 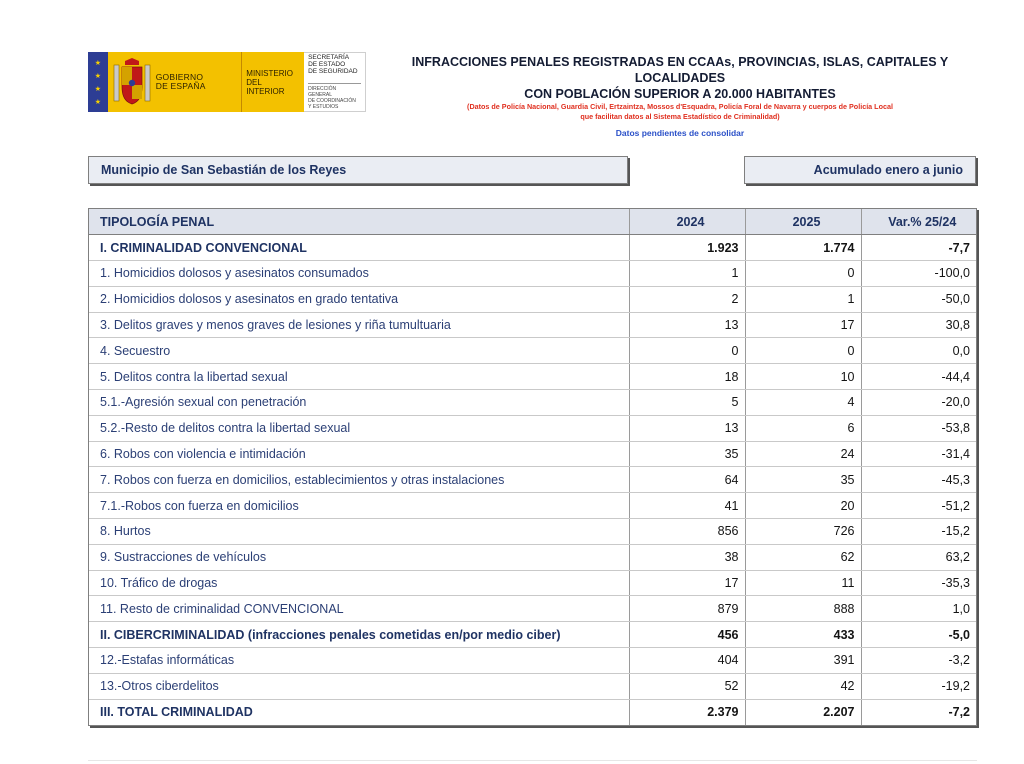 I want to click on ministry-panel: MINISTERIO DEL INTERIOR, so click(x=273, y=82).